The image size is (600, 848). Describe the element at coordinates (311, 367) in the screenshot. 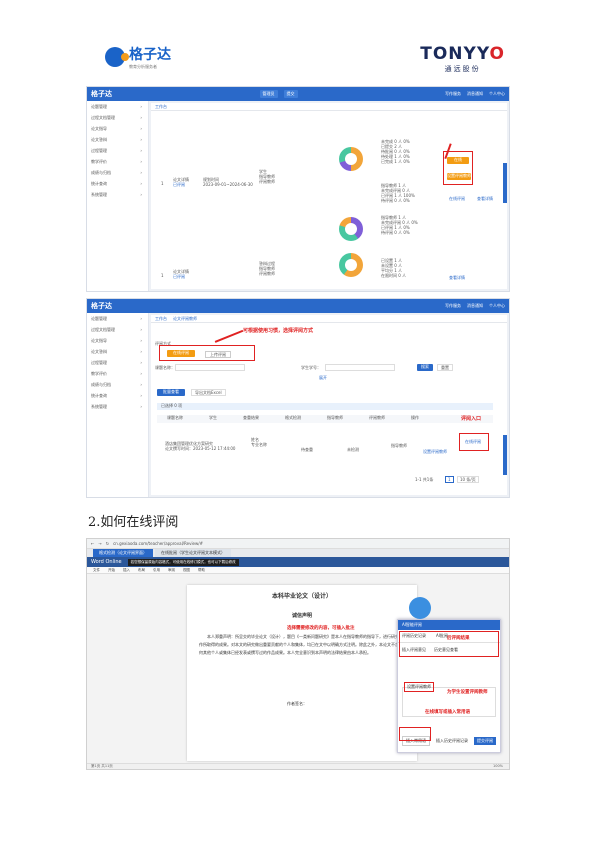

I see `filter-label: 学生学号：` at that location.